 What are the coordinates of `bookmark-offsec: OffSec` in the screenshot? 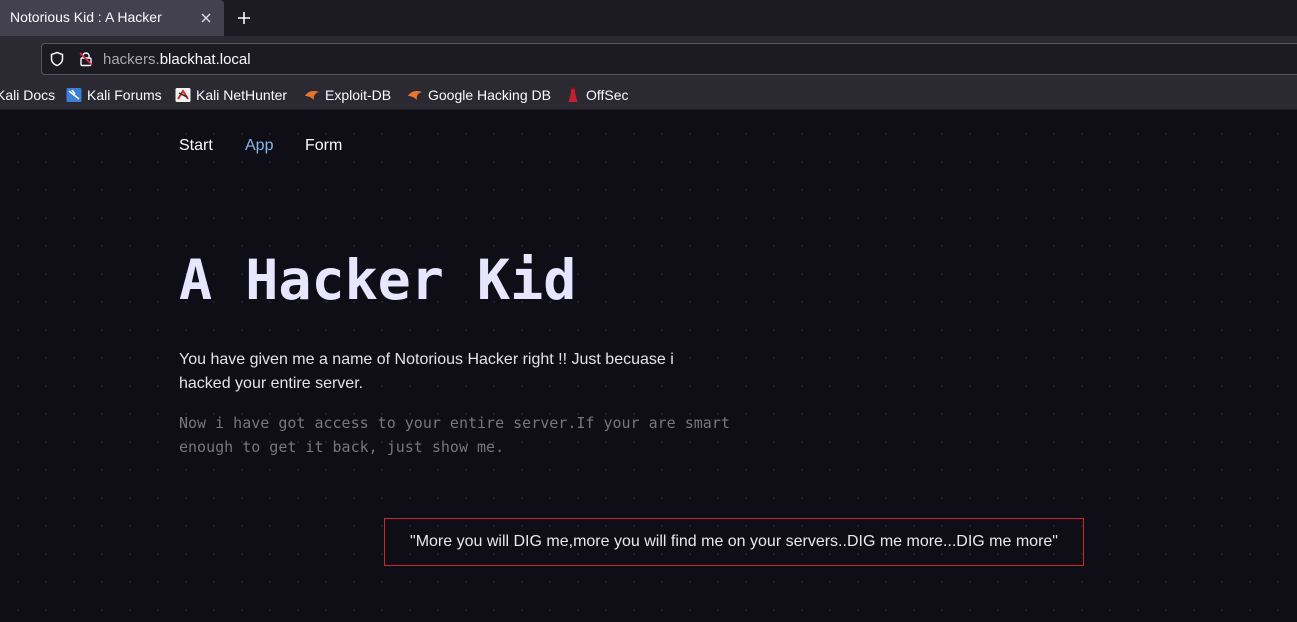 It's located at (597, 95).